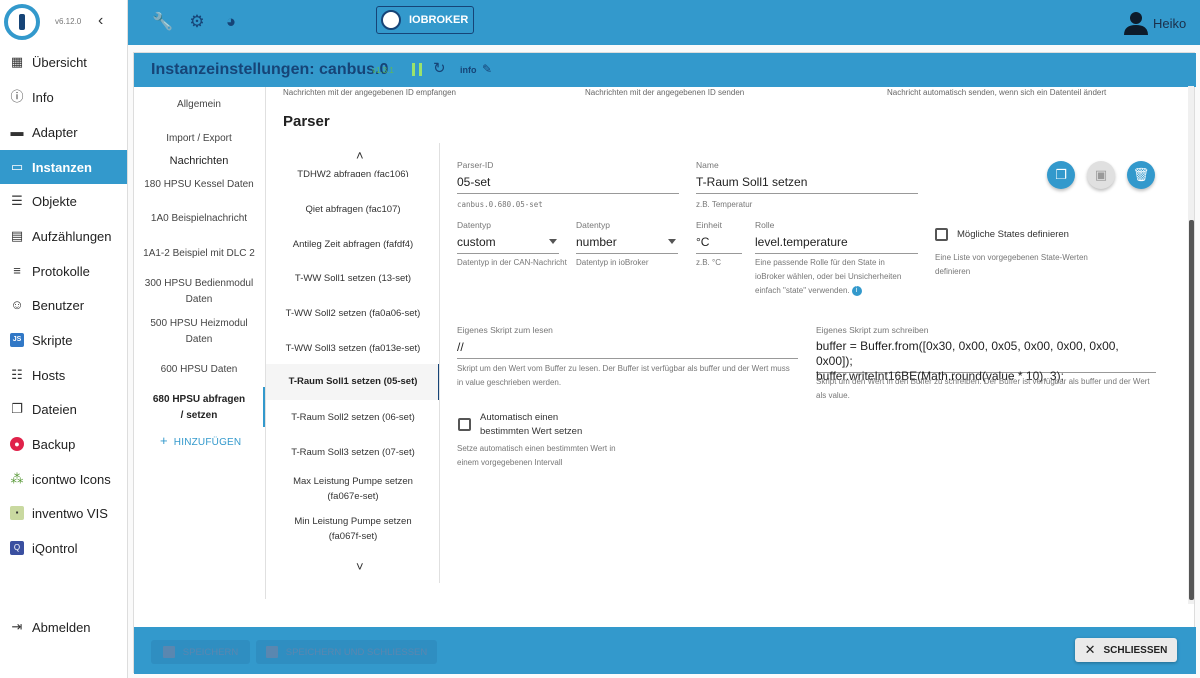  Describe the element at coordinates (100, 21) in the screenshot. I see `collapse-sidebar-icon: ‹` at that location.